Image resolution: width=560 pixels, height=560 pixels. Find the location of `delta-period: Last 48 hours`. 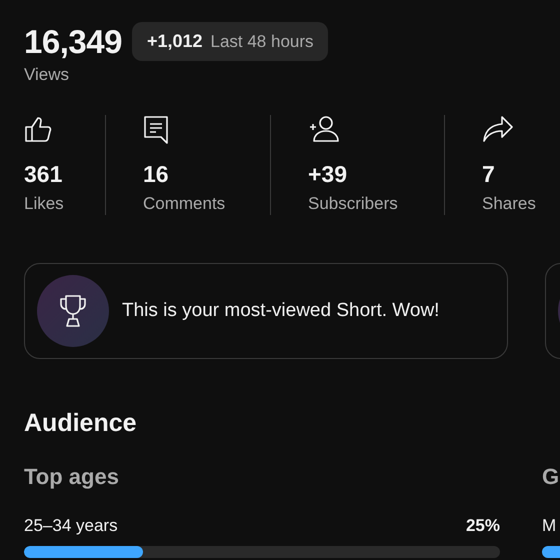

delta-period: Last 48 hours is located at coordinates (262, 42).